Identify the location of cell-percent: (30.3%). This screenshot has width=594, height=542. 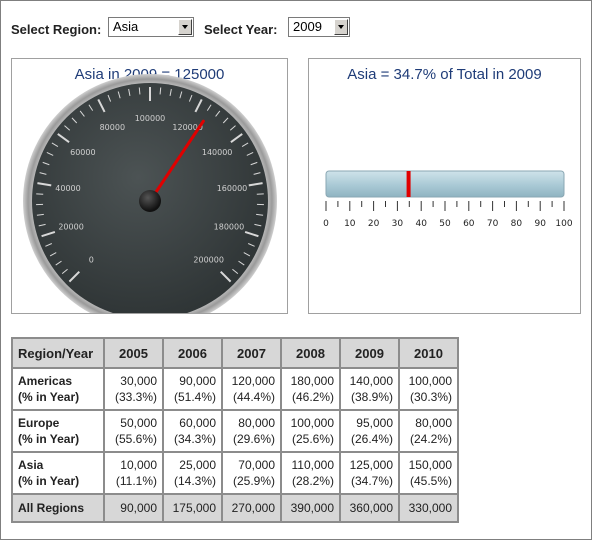
(430, 397).